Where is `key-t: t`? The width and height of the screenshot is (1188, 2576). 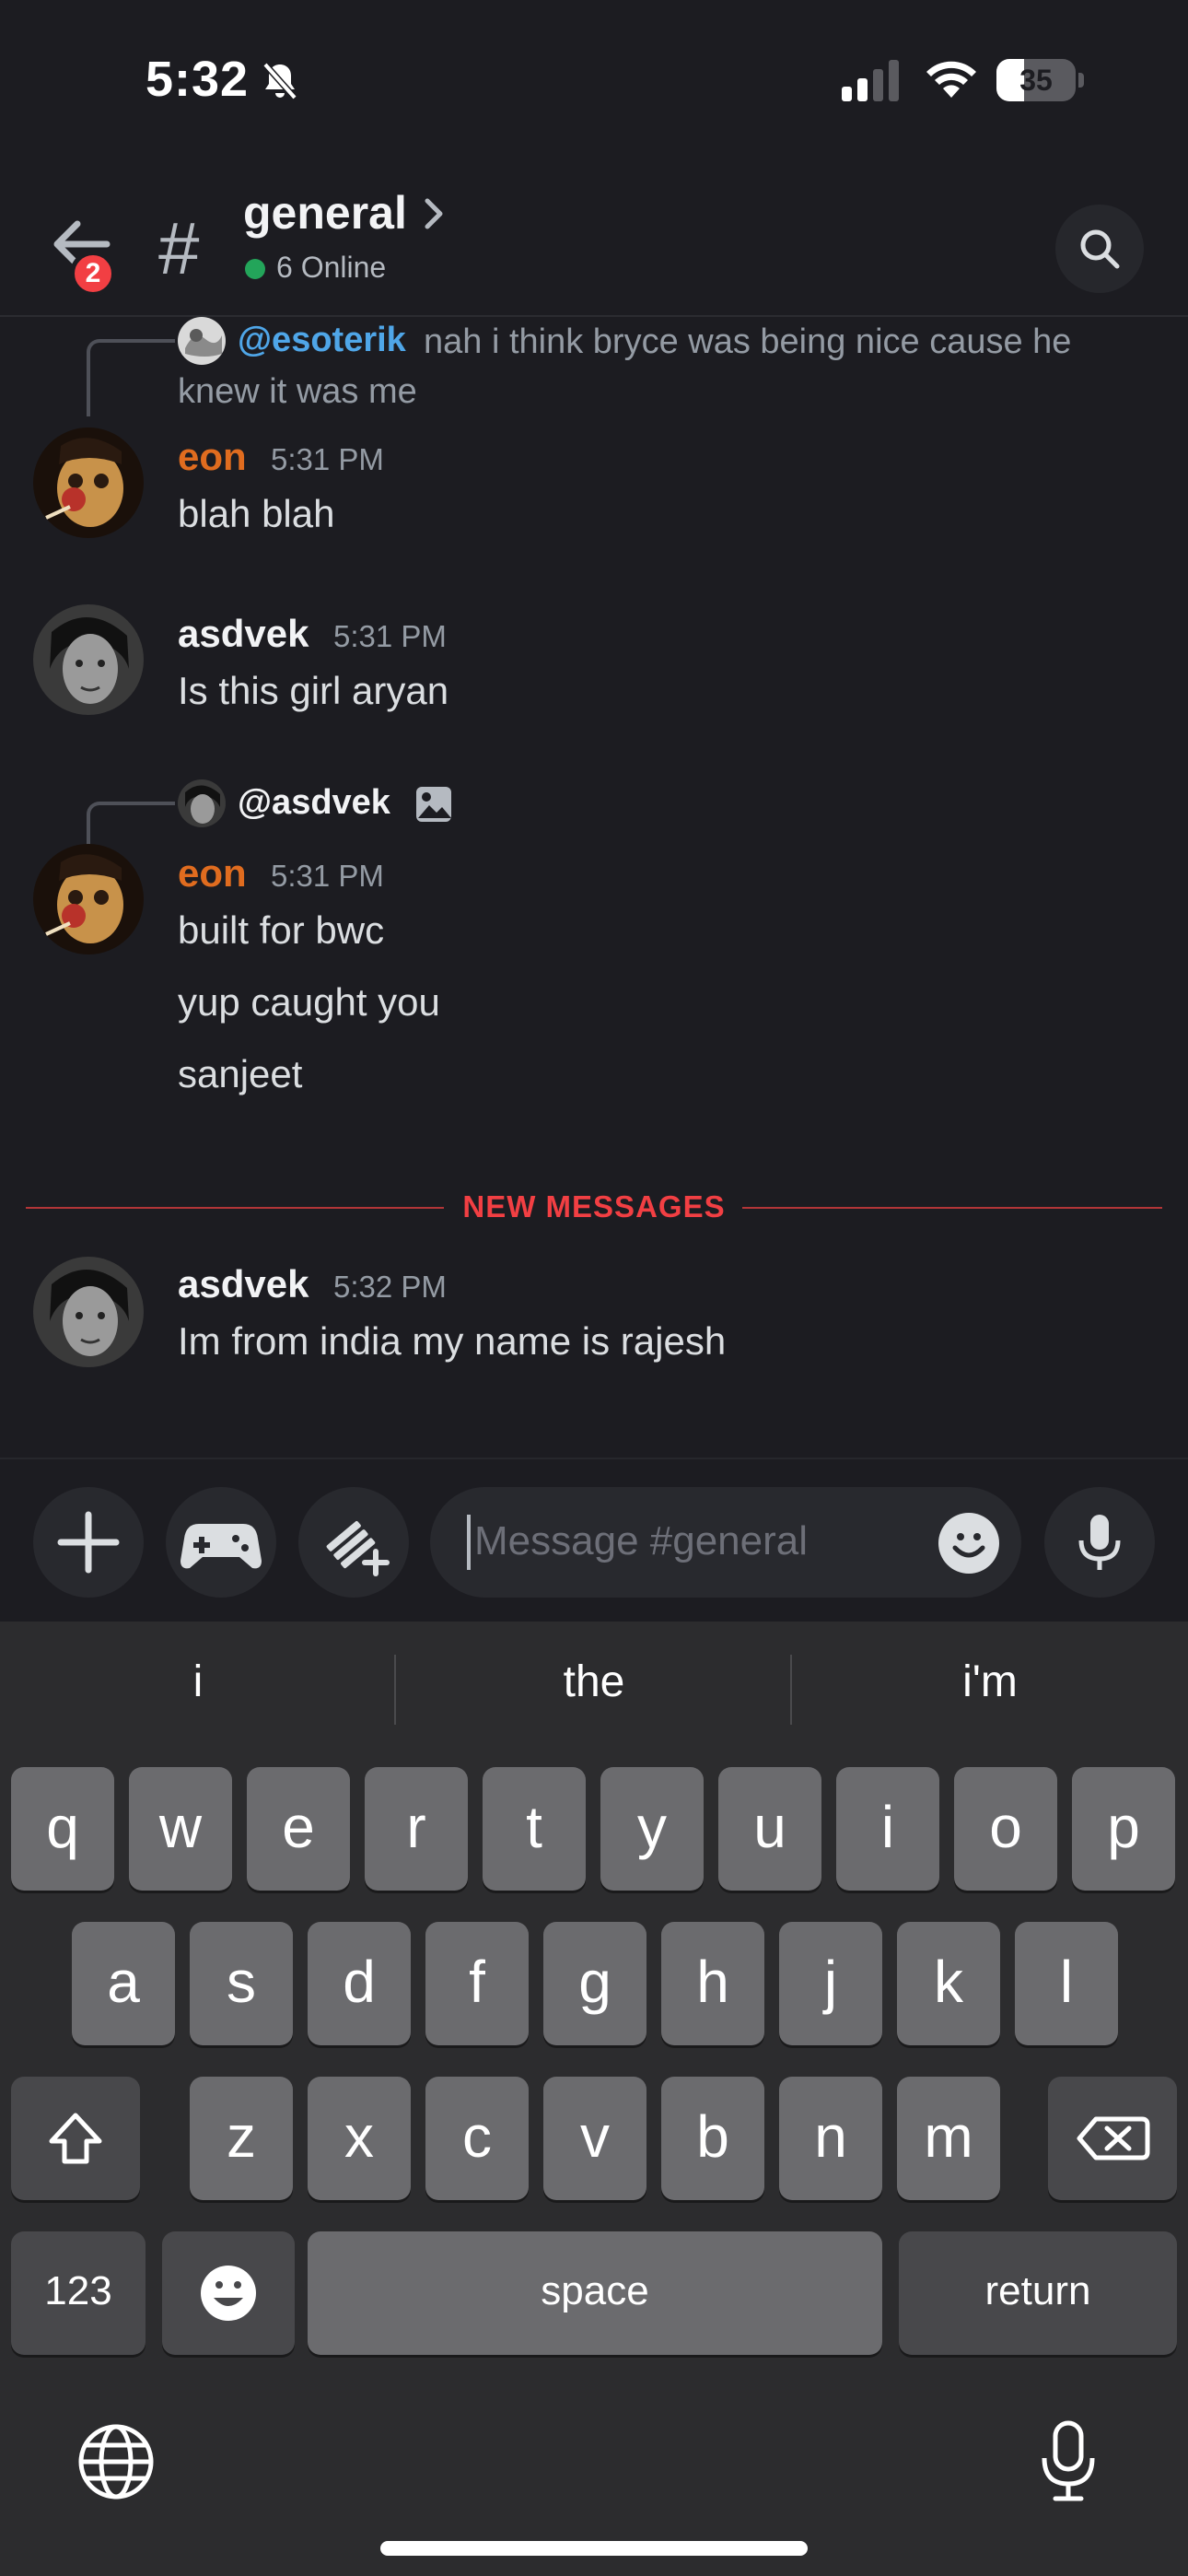
key-t: t is located at coordinates (534, 1829).